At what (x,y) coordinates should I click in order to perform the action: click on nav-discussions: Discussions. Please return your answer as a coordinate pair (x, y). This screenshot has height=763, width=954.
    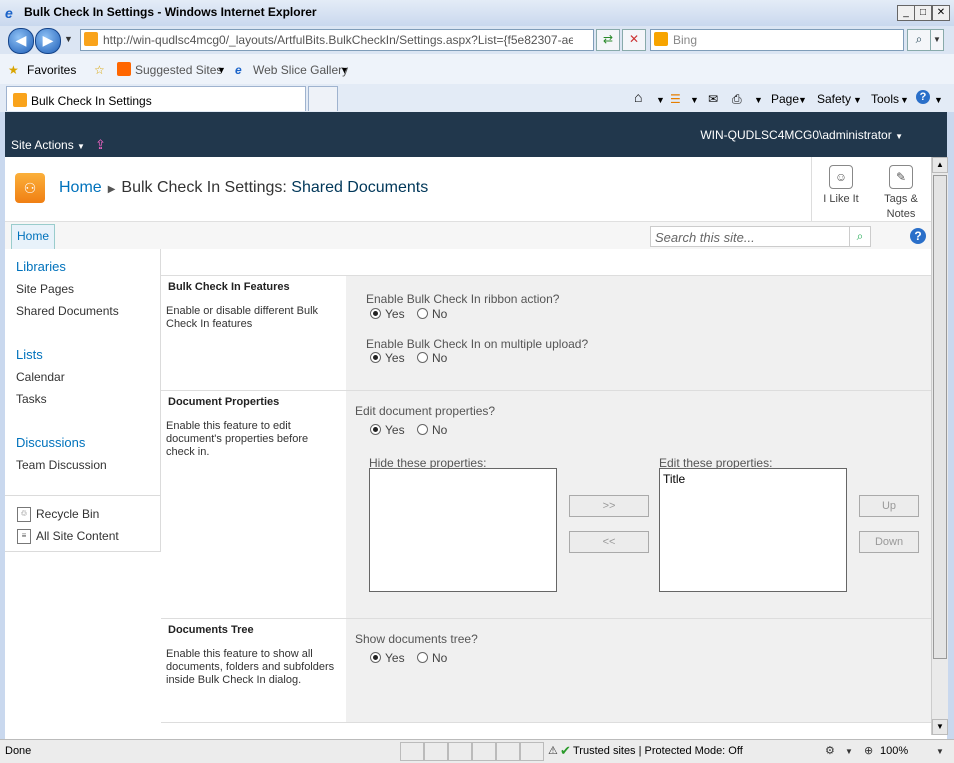
    Looking at the image, I should click on (50, 442).